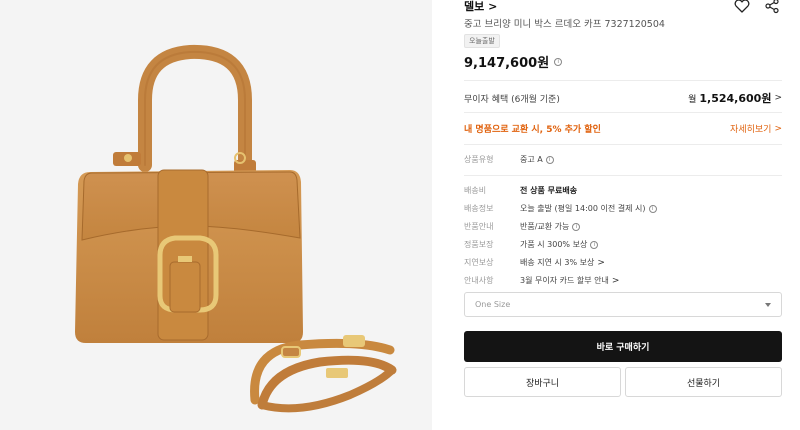  Describe the element at coordinates (772, 7) in the screenshot. I see `share-icon` at that location.